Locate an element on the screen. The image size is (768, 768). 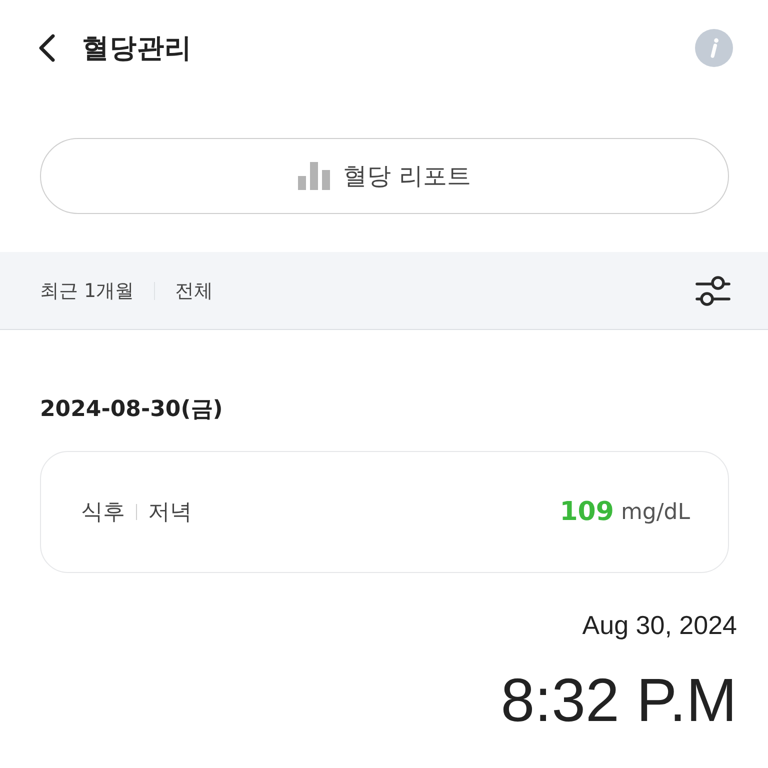
bar-chart-icon is located at coordinates (314, 176).